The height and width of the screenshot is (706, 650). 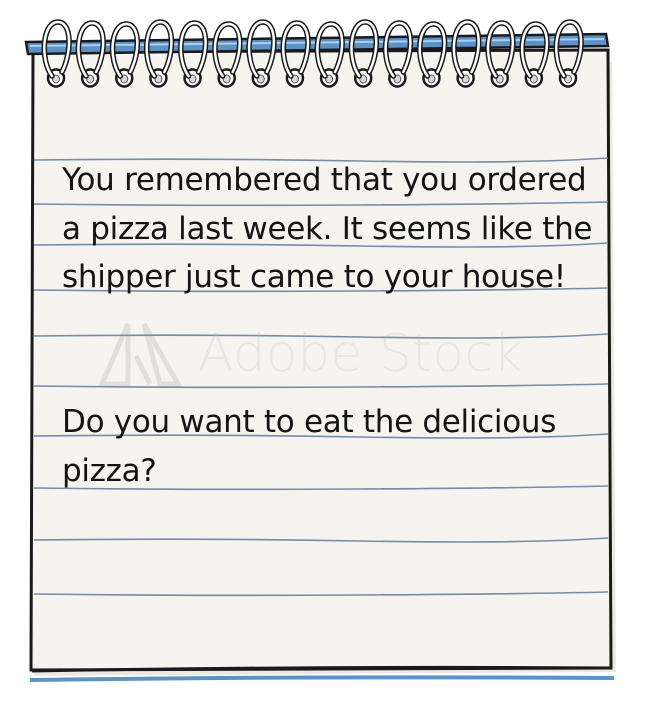 I want to click on watermark: Adobe Stock, so click(x=310, y=354).